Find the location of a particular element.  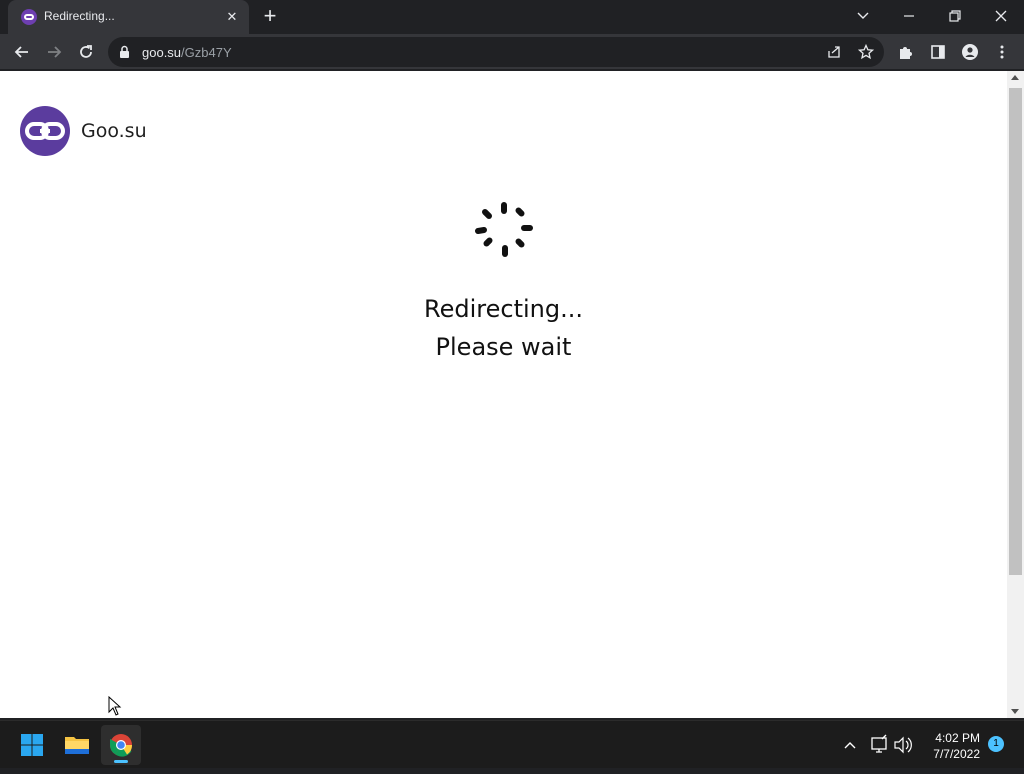

scroll-down-arrow-icon is located at coordinates (1015, 711).